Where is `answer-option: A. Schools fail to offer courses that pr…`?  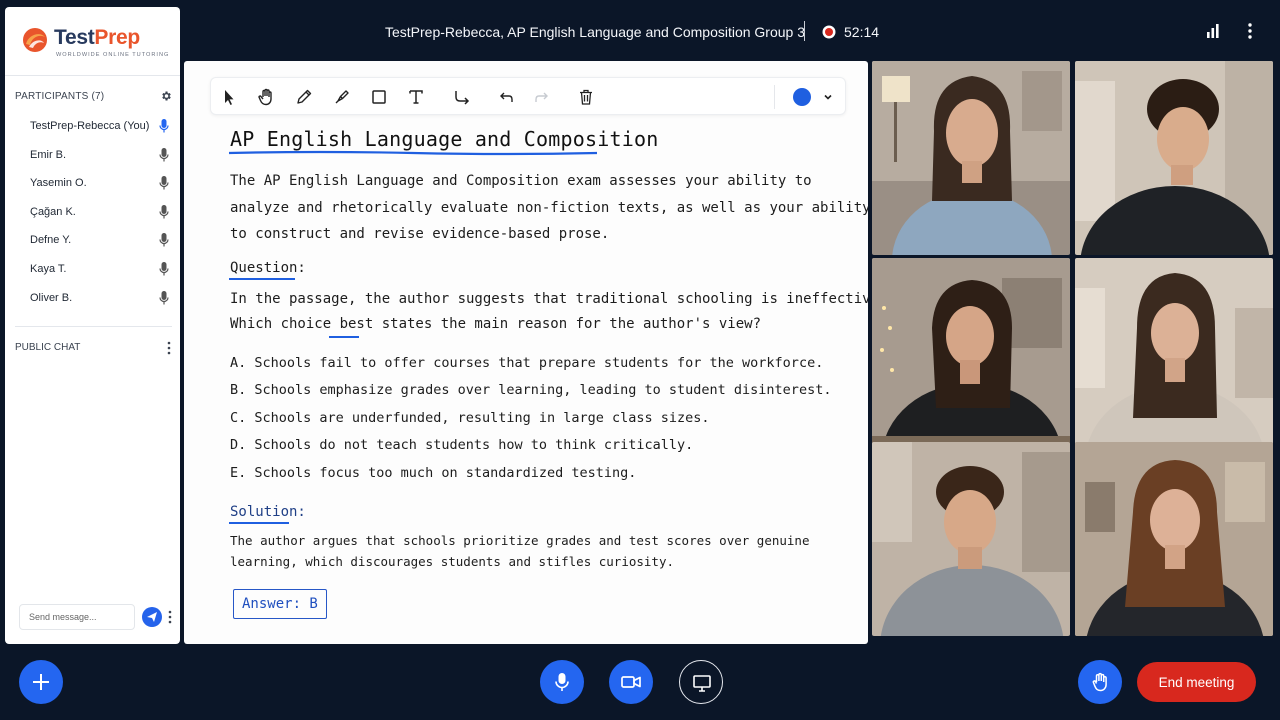 answer-option: A. Schools fail to offer courses that pr… is located at coordinates (527, 363).